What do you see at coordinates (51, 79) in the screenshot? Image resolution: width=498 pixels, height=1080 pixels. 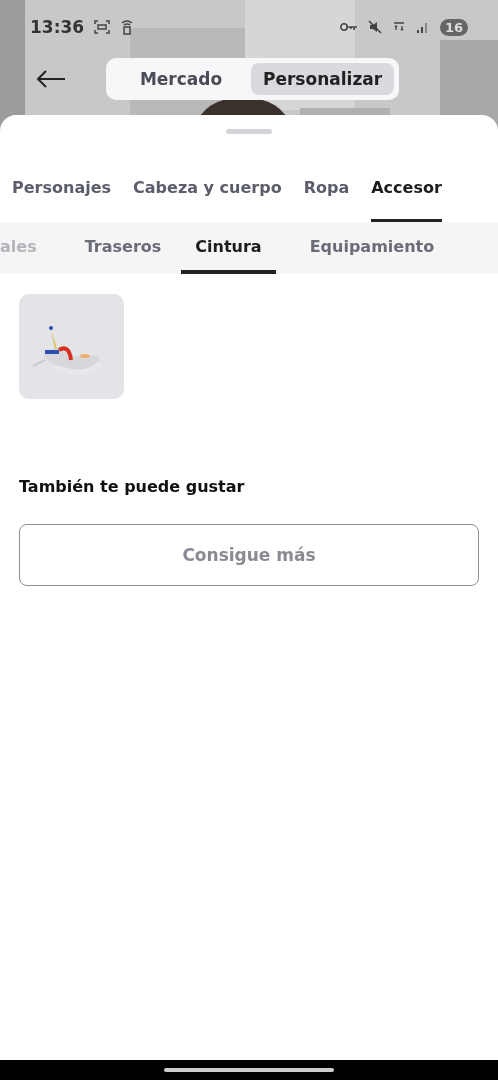 I see `back-arrow-icon` at bounding box center [51, 79].